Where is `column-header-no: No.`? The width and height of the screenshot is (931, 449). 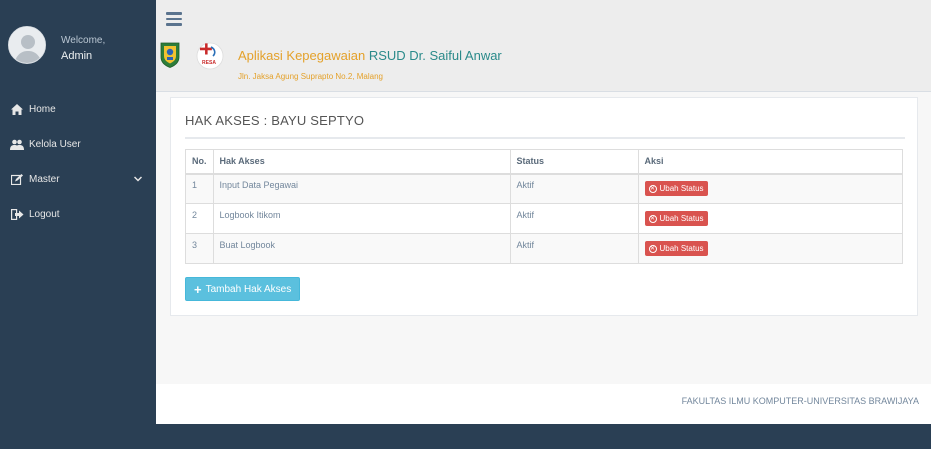 column-header-no: No. is located at coordinates (199, 162).